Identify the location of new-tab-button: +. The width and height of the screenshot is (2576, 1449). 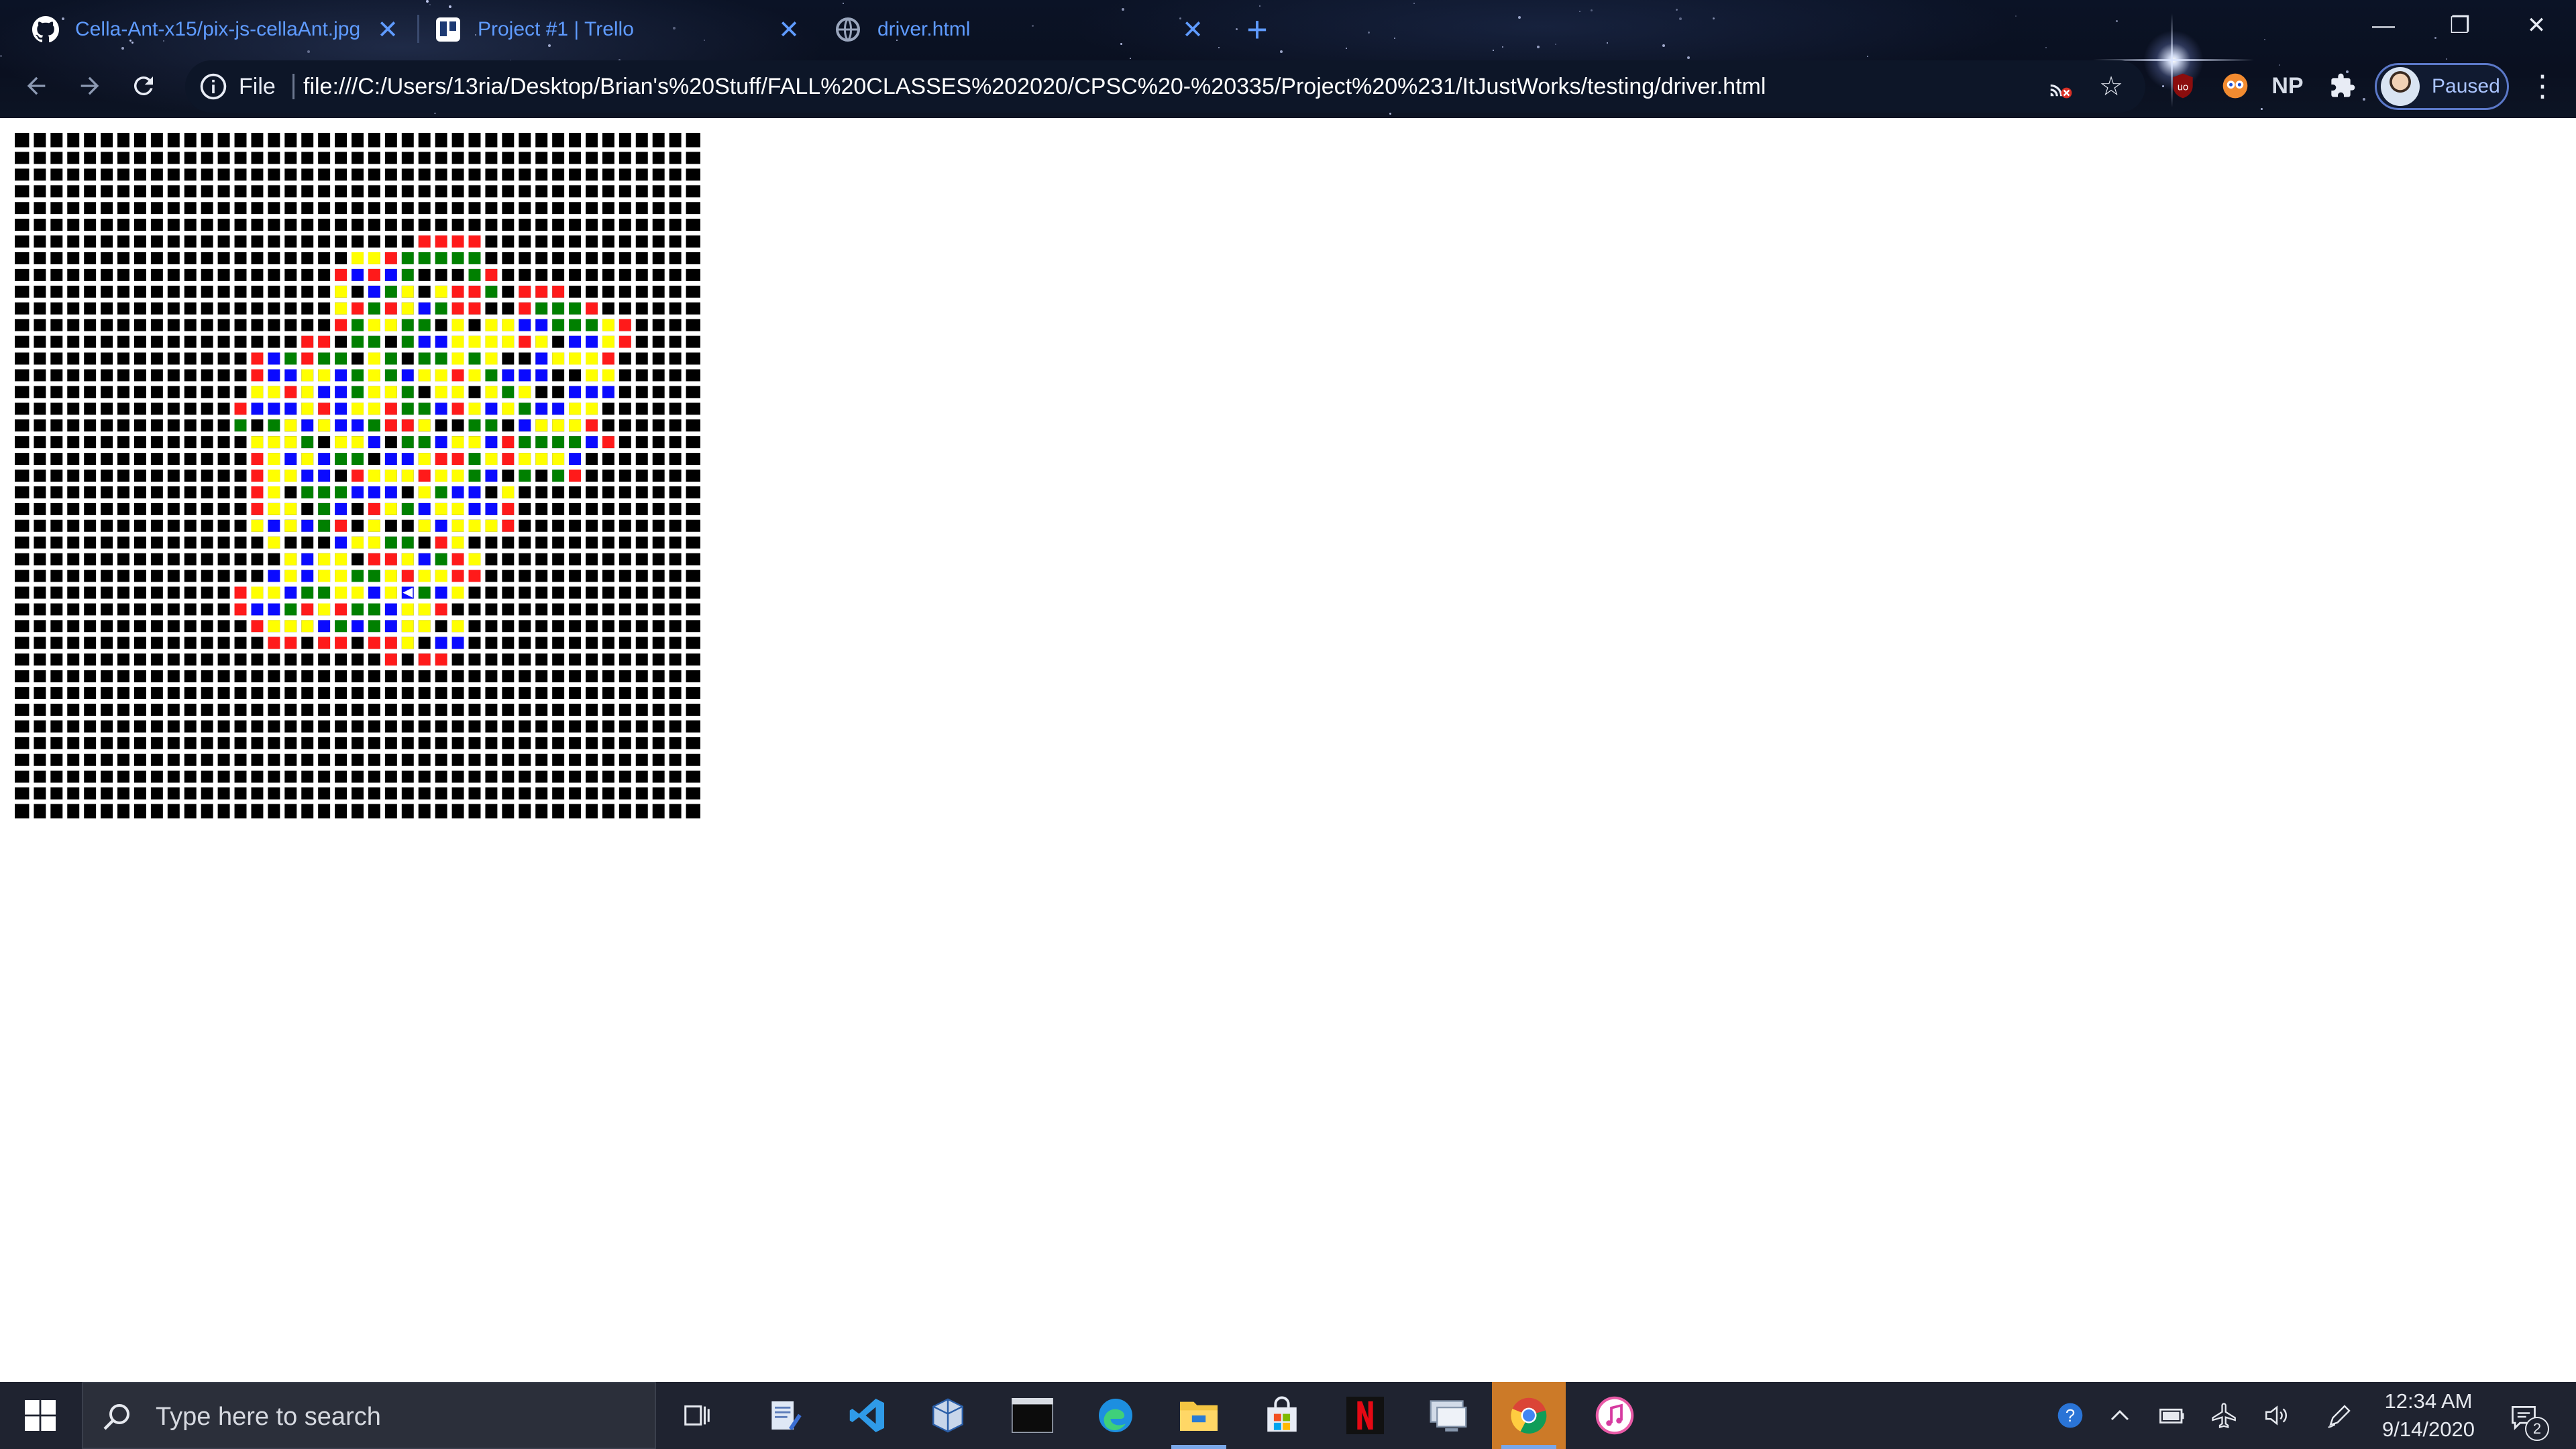
(1257, 29).